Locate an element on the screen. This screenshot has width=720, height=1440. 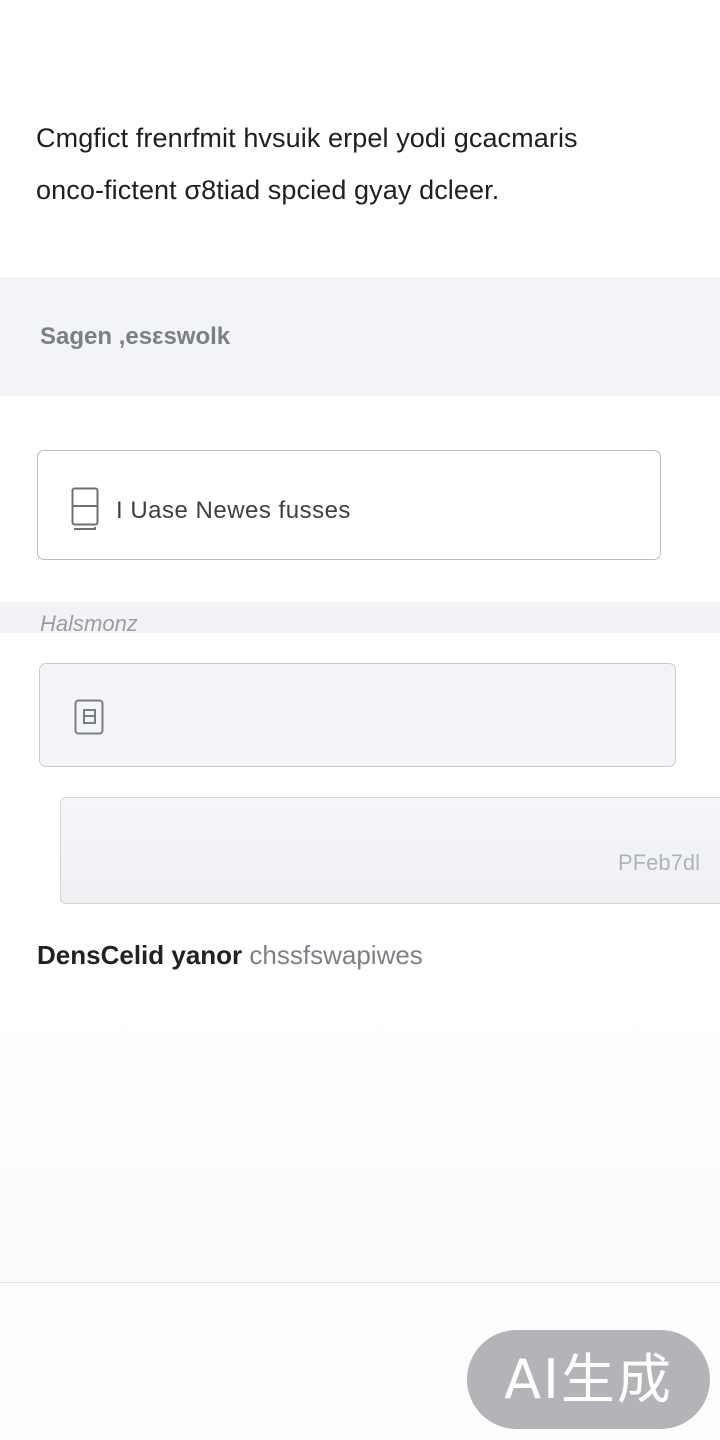
ai-generated-badge: AI生成 is located at coordinates (588, 1379).